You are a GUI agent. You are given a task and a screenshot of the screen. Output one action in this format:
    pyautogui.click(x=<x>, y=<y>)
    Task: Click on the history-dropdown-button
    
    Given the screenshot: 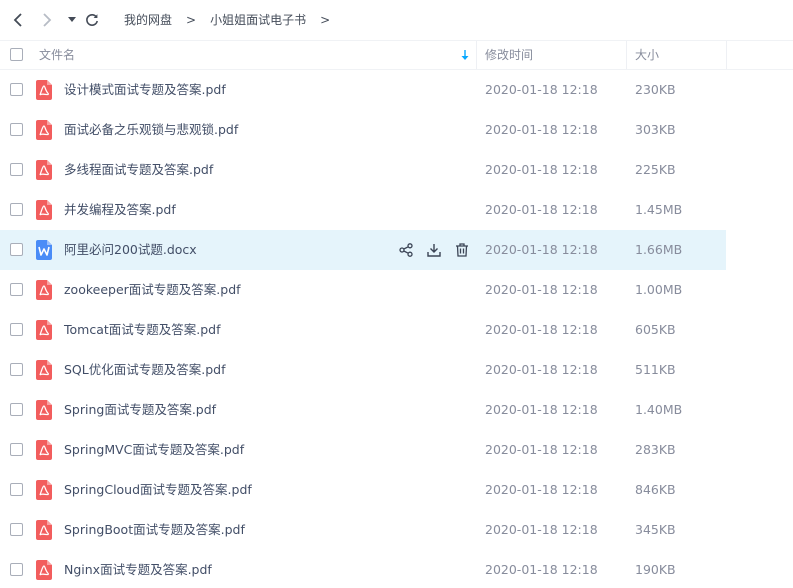 What is the action you would take?
    pyautogui.click(x=72, y=20)
    